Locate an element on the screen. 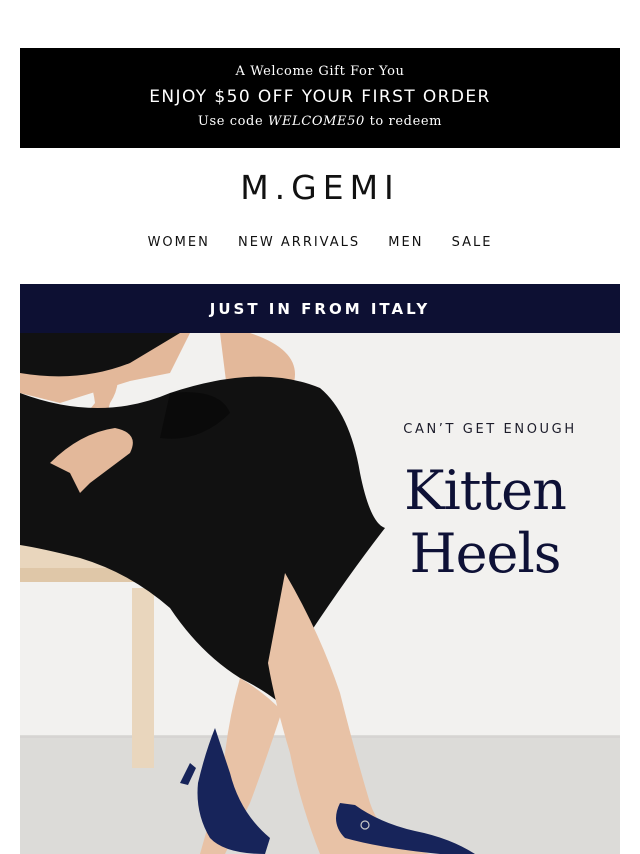 The image size is (640, 854). hero-announcement-bar: JUST IN FROM ITALY is located at coordinates (320, 308).